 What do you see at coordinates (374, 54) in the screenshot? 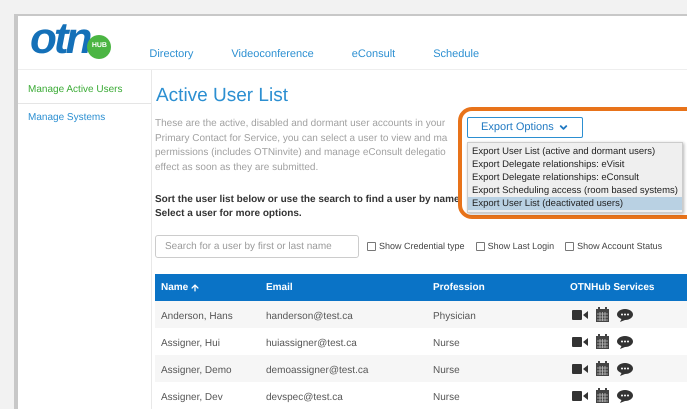
I see `nav-link: eConsult` at bounding box center [374, 54].